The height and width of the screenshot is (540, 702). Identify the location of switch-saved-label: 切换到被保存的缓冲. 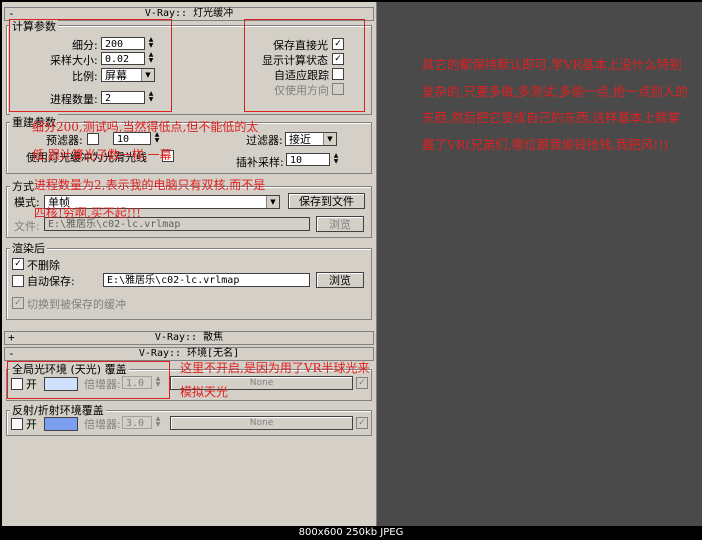
(76, 304).